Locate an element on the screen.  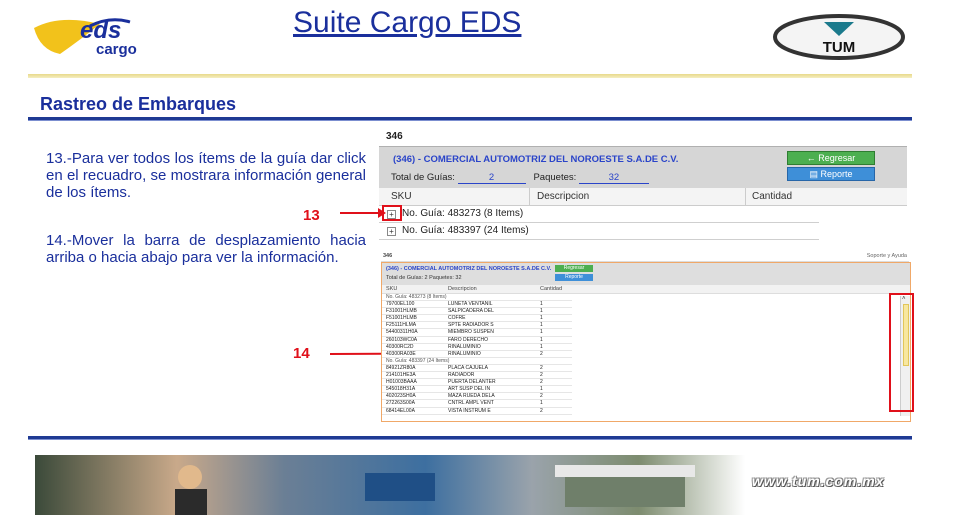
mini-column-descripcion: Descripcion is located at coordinates (462, 289).